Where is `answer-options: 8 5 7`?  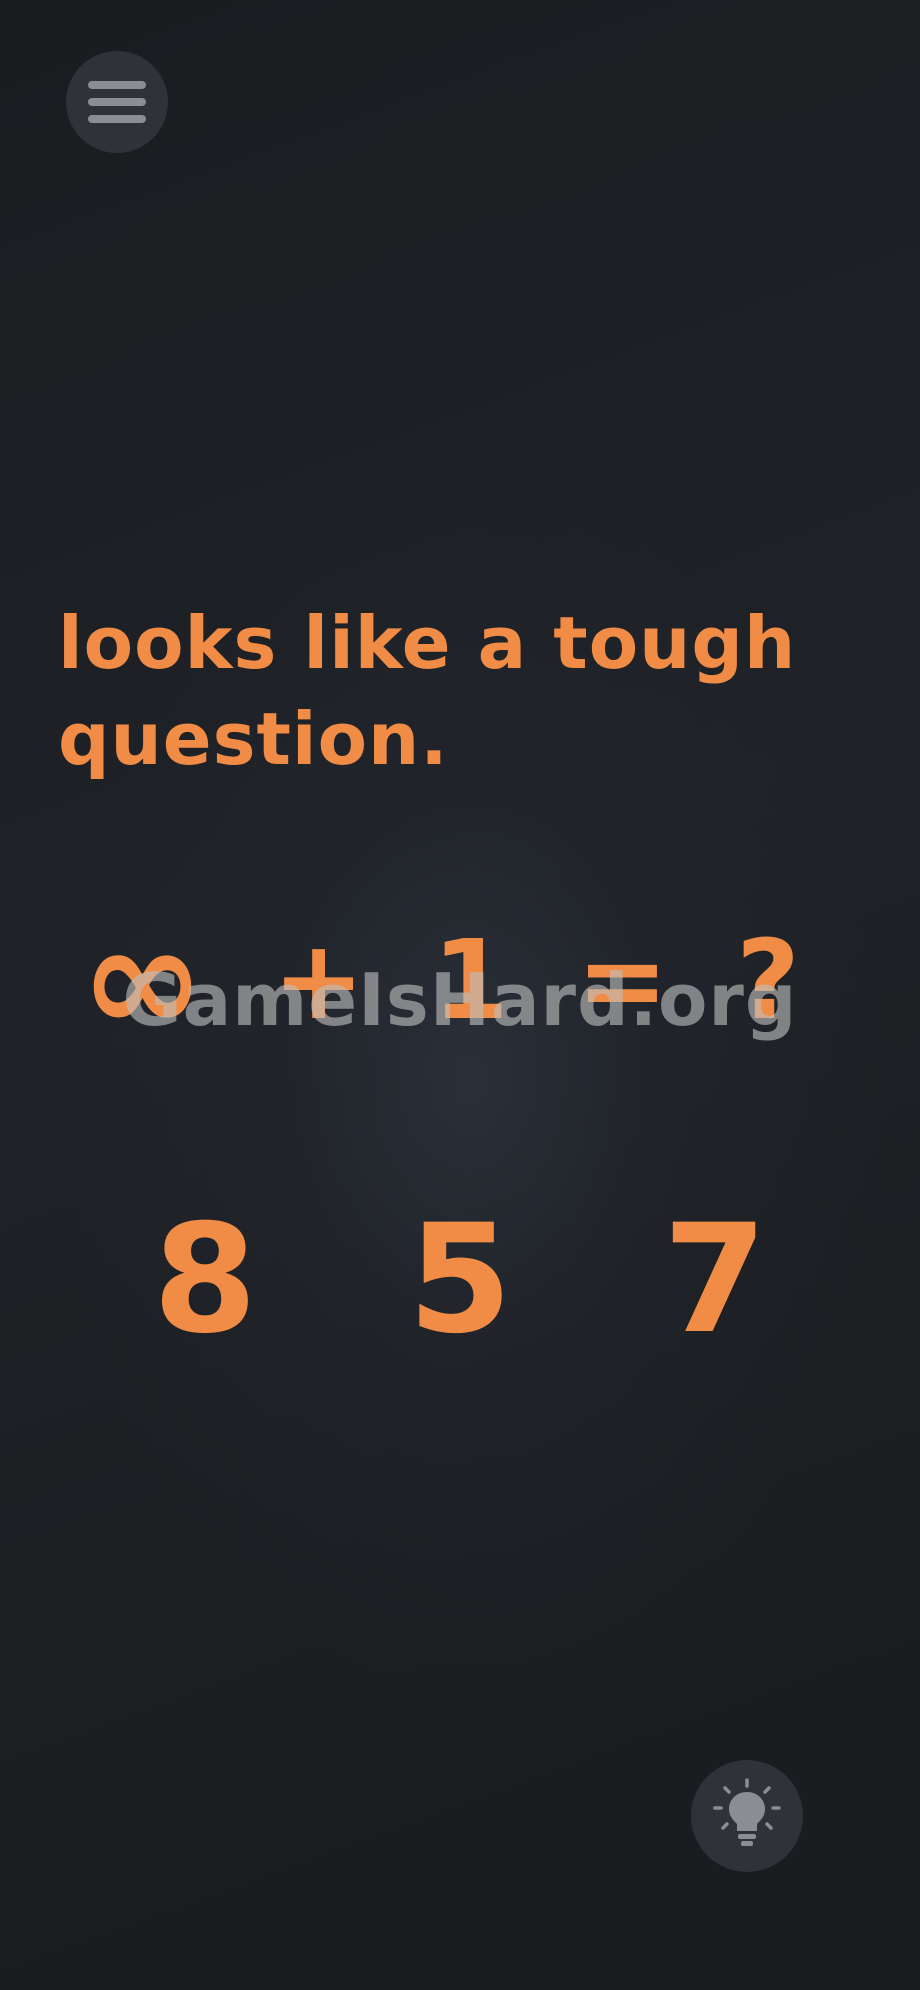 answer-options: 8 5 7 is located at coordinates (460, 1280).